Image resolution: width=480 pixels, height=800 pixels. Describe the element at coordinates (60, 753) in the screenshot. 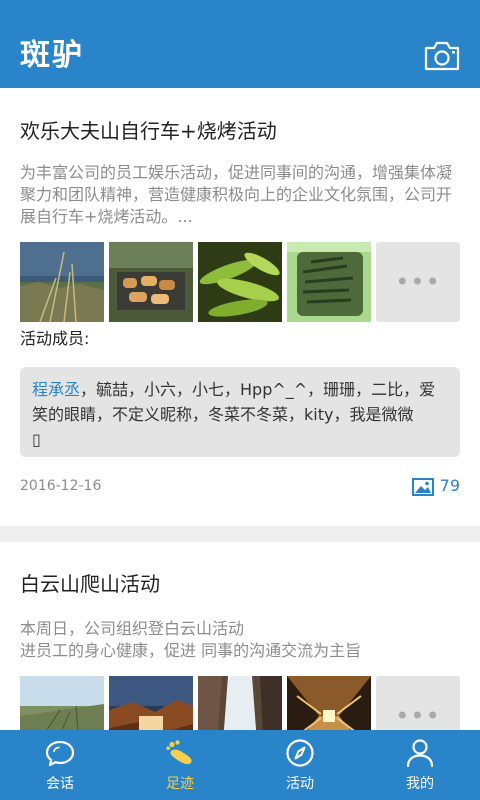

I see `chat-bubble-icon` at that location.